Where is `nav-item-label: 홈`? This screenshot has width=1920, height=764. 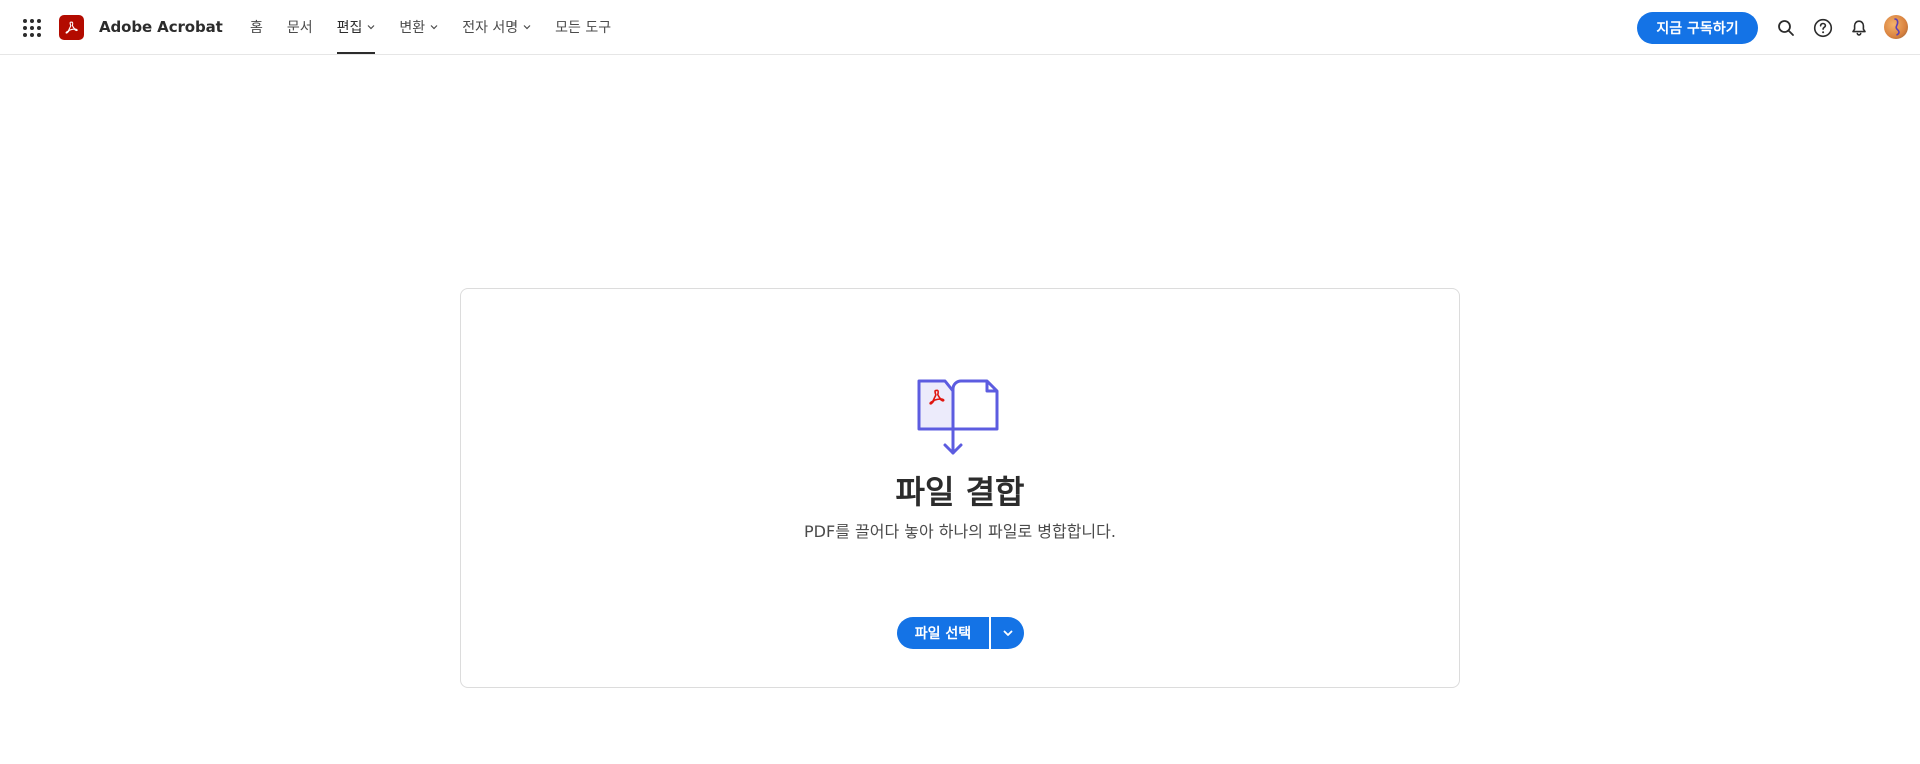 nav-item-label: 홈 is located at coordinates (256, 28).